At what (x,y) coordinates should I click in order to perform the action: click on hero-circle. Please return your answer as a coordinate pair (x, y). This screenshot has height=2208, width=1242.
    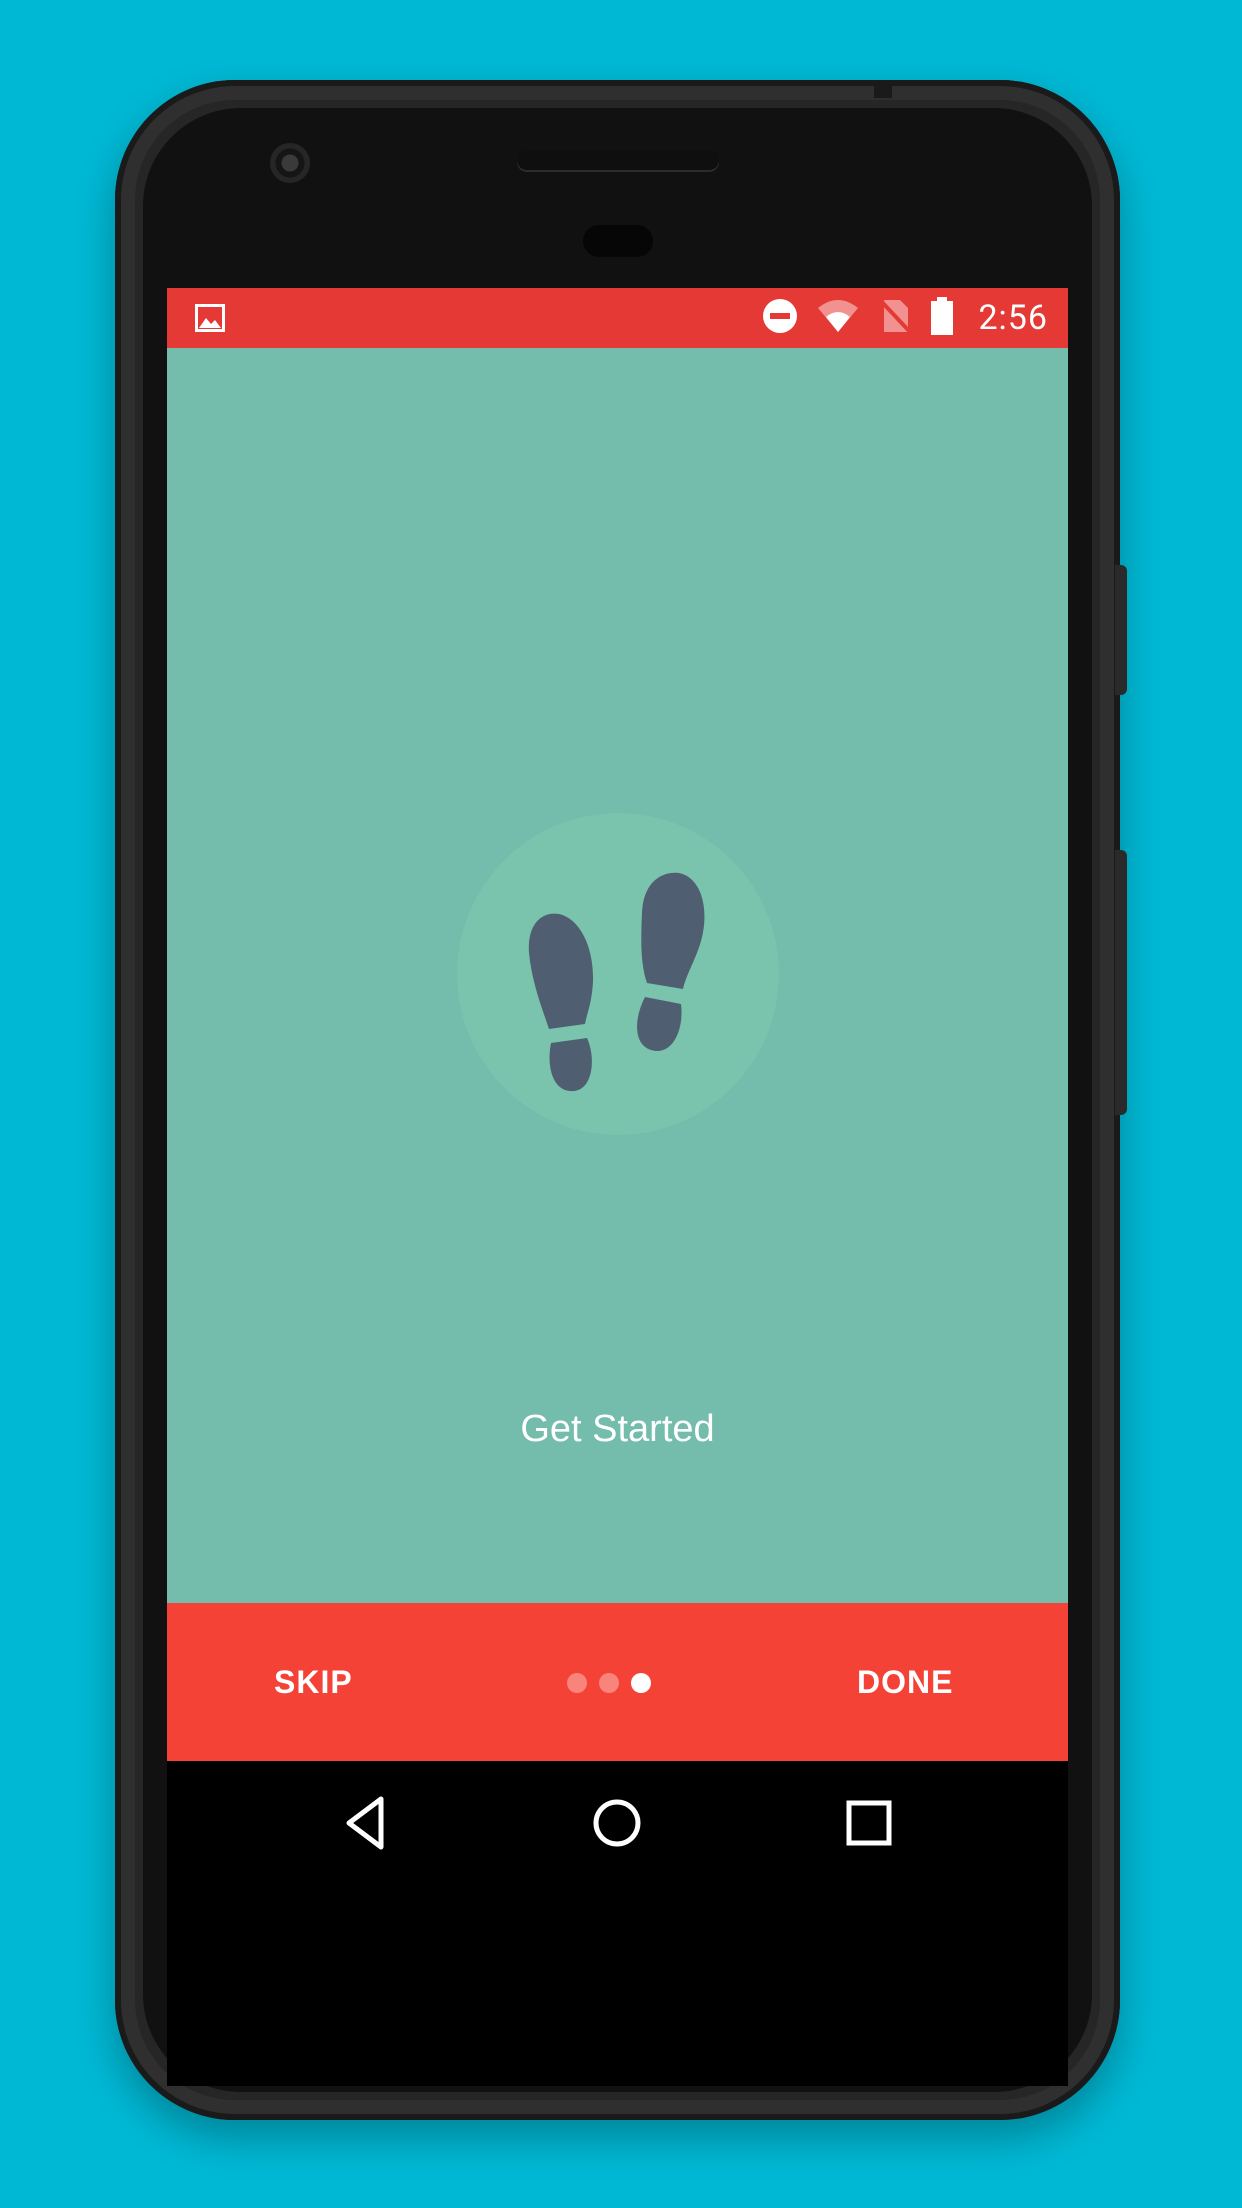
    Looking at the image, I should click on (618, 974).